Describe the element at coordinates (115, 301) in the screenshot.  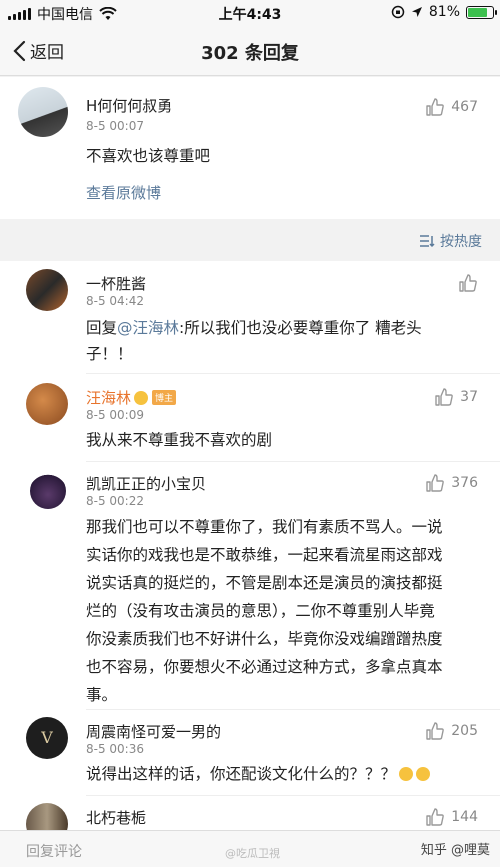
I see `comment-time: 8-5 04:42` at that location.